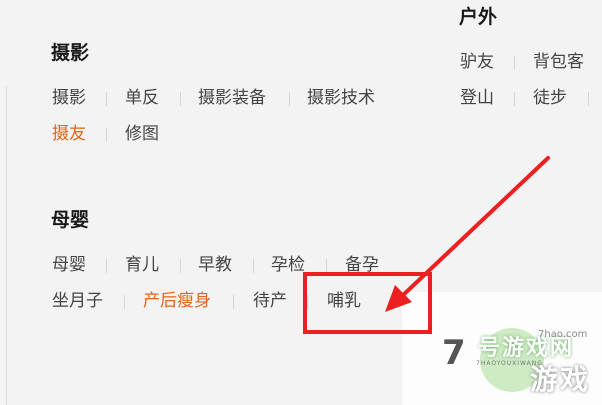 The height and width of the screenshot is (405, 602). I want to click on tag-backpack-friends: 驴友, so click(477, 62).